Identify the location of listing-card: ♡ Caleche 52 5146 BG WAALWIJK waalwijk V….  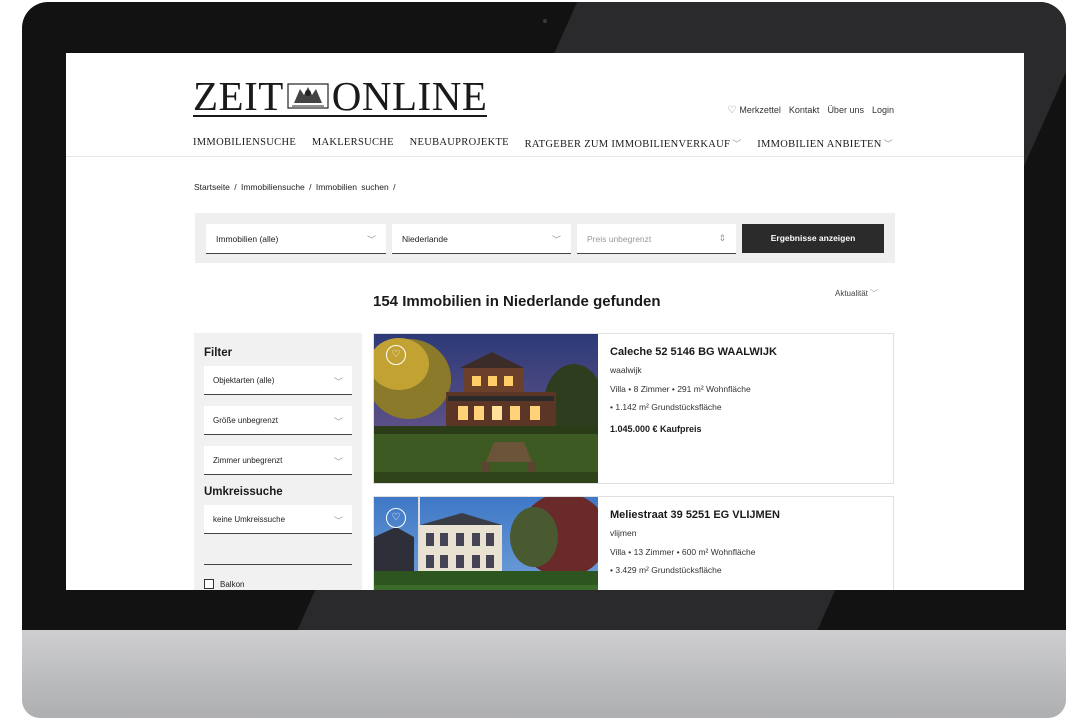
(633, 408).